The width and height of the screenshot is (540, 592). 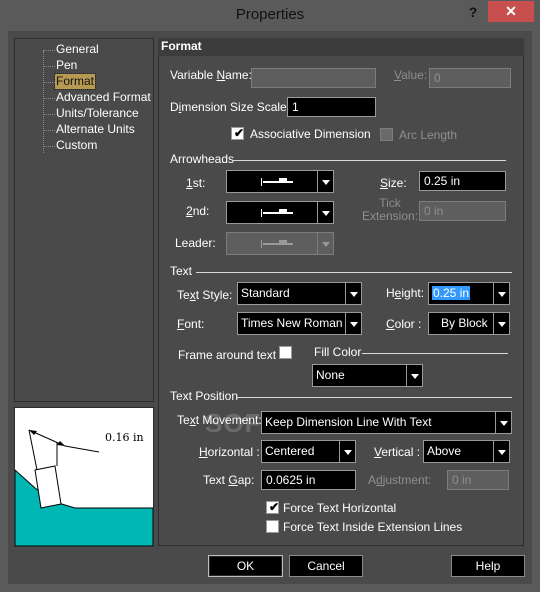 What do you see at coordinates (205, 295) in the screenshot?
I see `text-style-label: Text Style:` at bounding box center [205, 295].